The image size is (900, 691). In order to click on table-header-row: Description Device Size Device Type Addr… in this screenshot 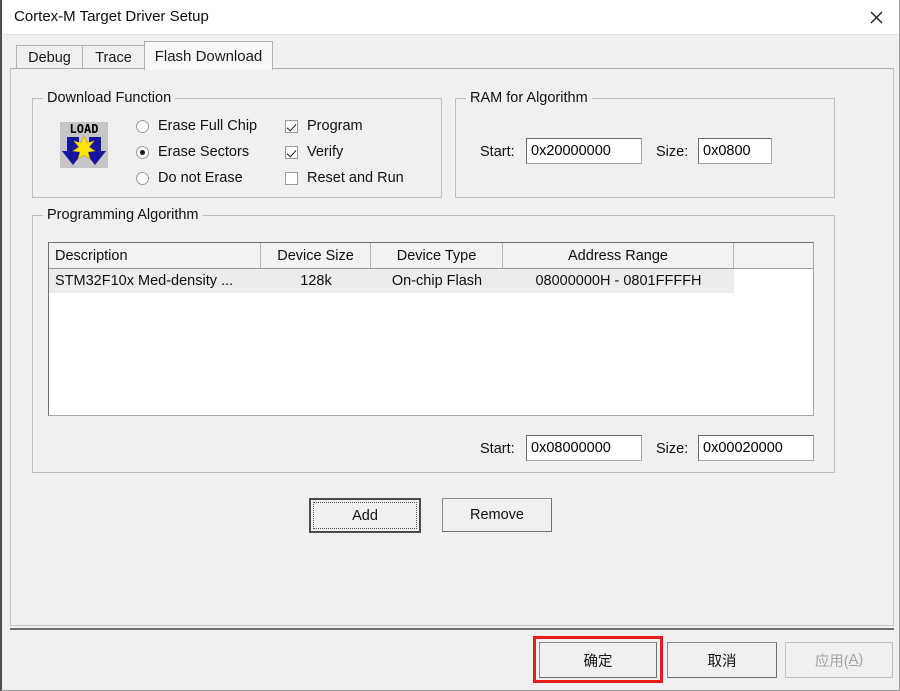, I will do `click(431, 256)`.